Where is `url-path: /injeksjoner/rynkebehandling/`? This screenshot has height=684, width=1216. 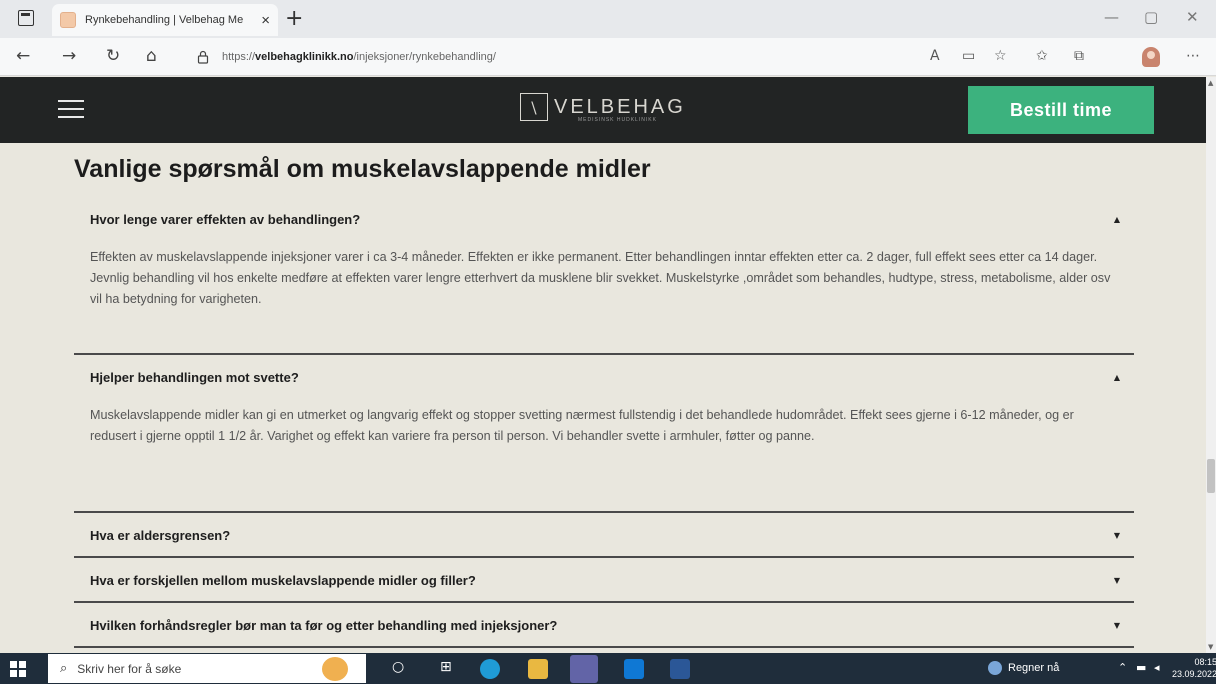 url-path: /injeksjoner/rynkebehandling/ is located at coordinates (424, 57).